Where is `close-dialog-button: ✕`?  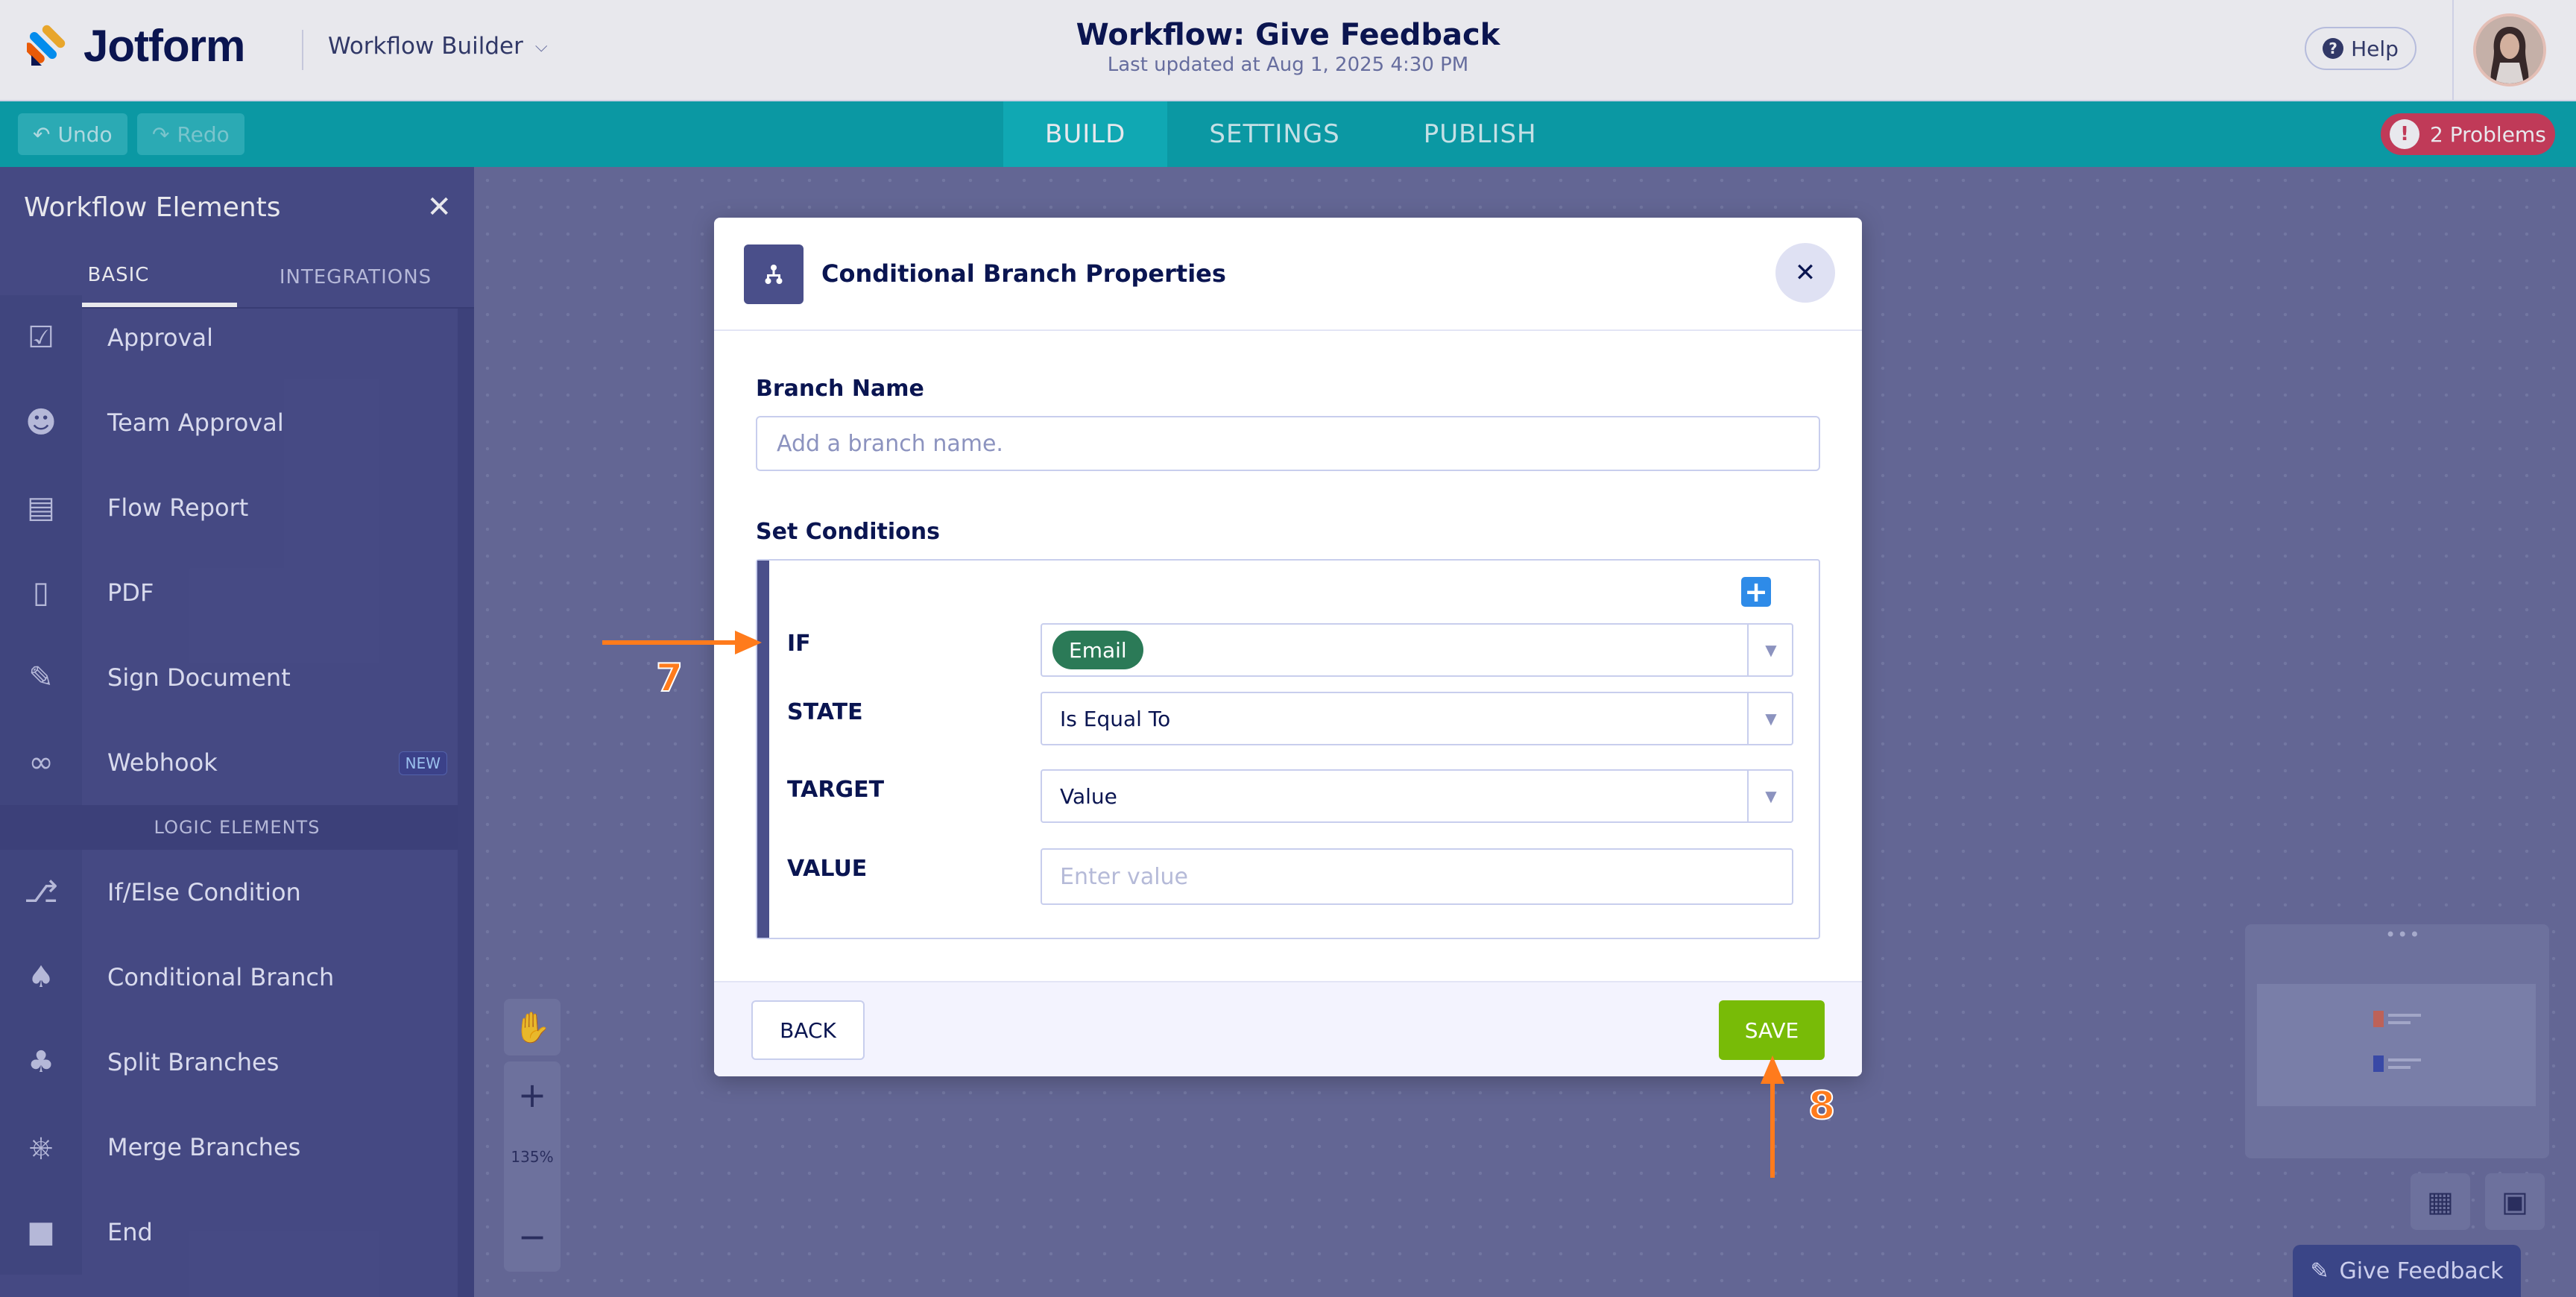
close-dialog-button: ✕ is located at coordinates (1805, 273).